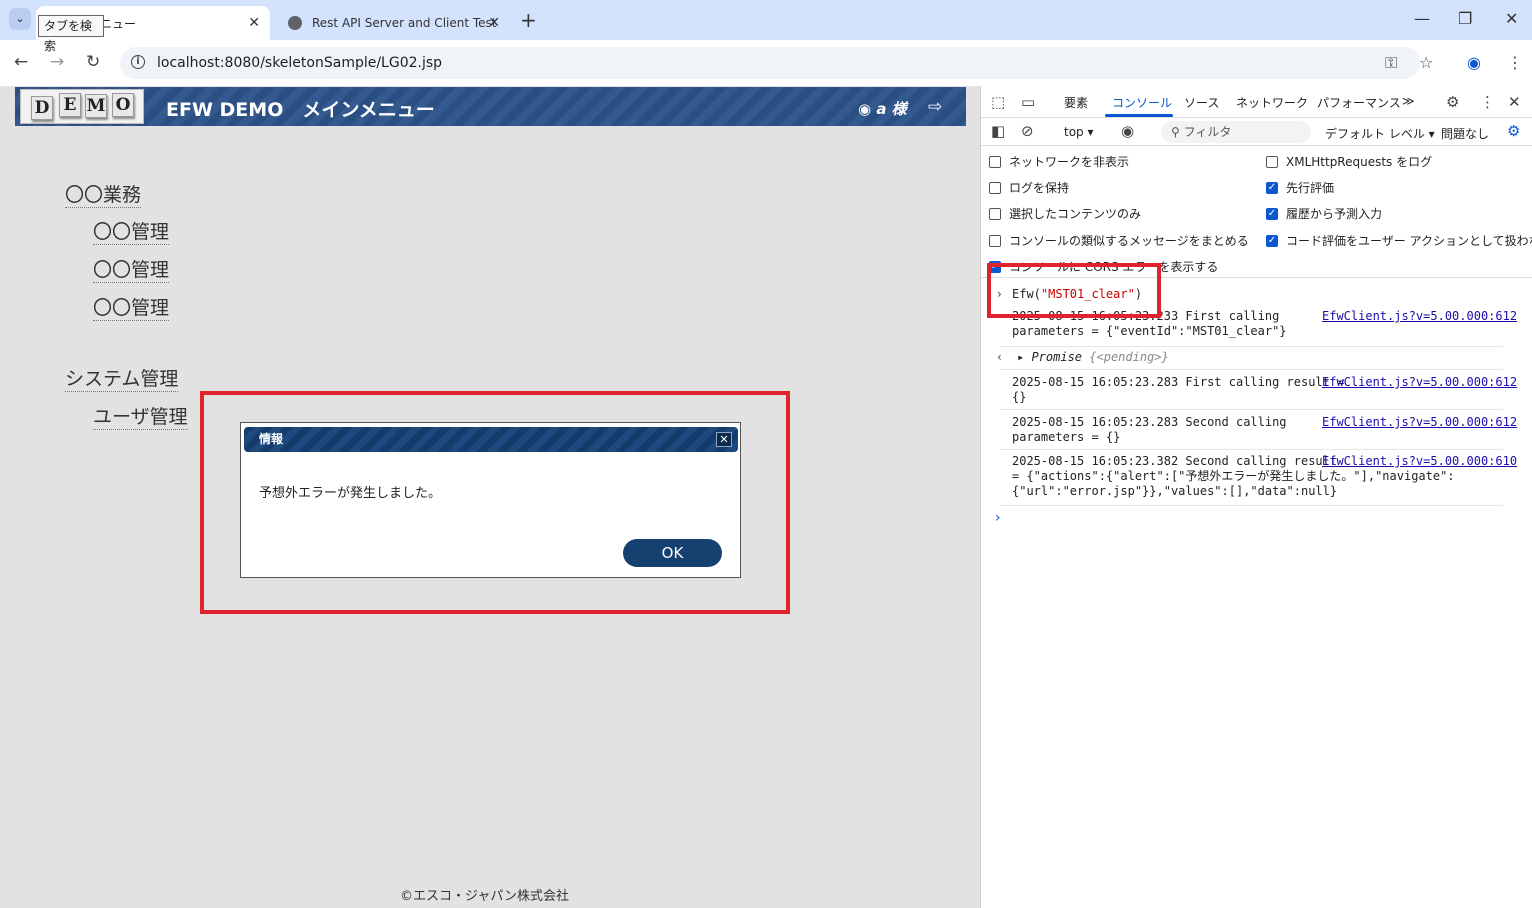  What do you see at coordinates (1079, 132) in the screenshot?
I see `context-selector: top ▾` at bounding box center [1079, 132].